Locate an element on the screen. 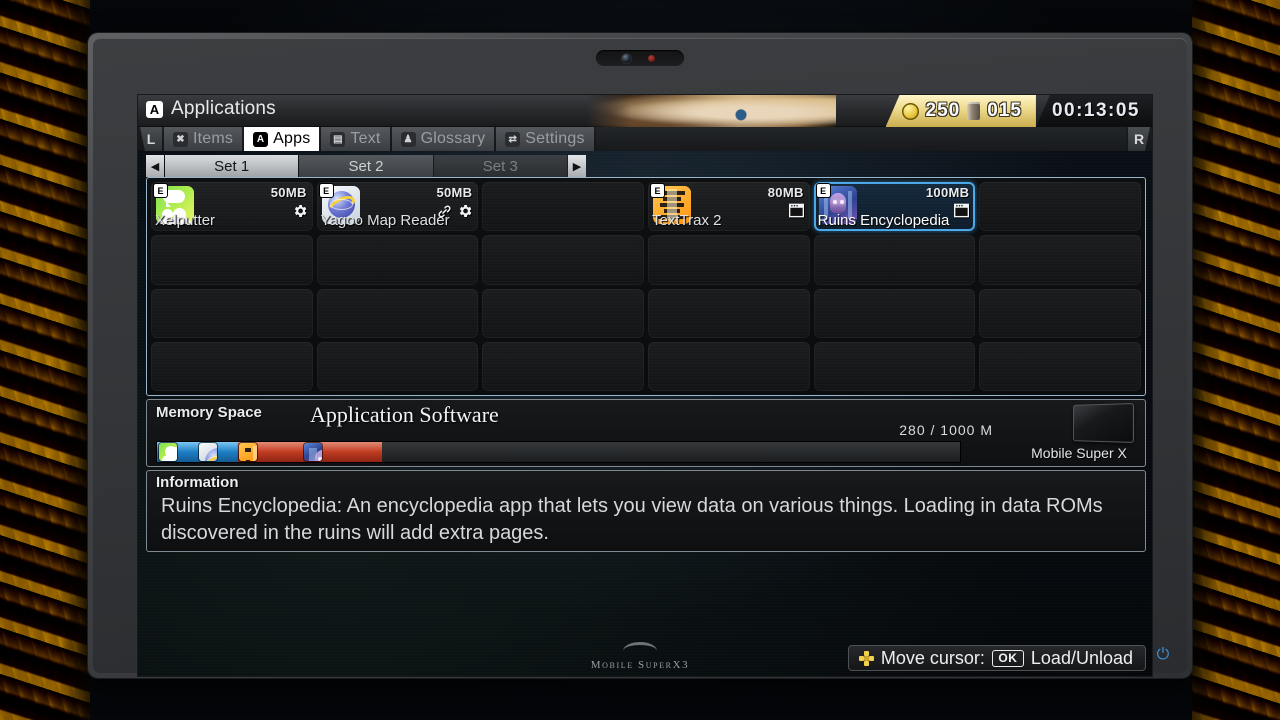  device-brand: Mobile SuperX3 is located at coordinates (640, 665).